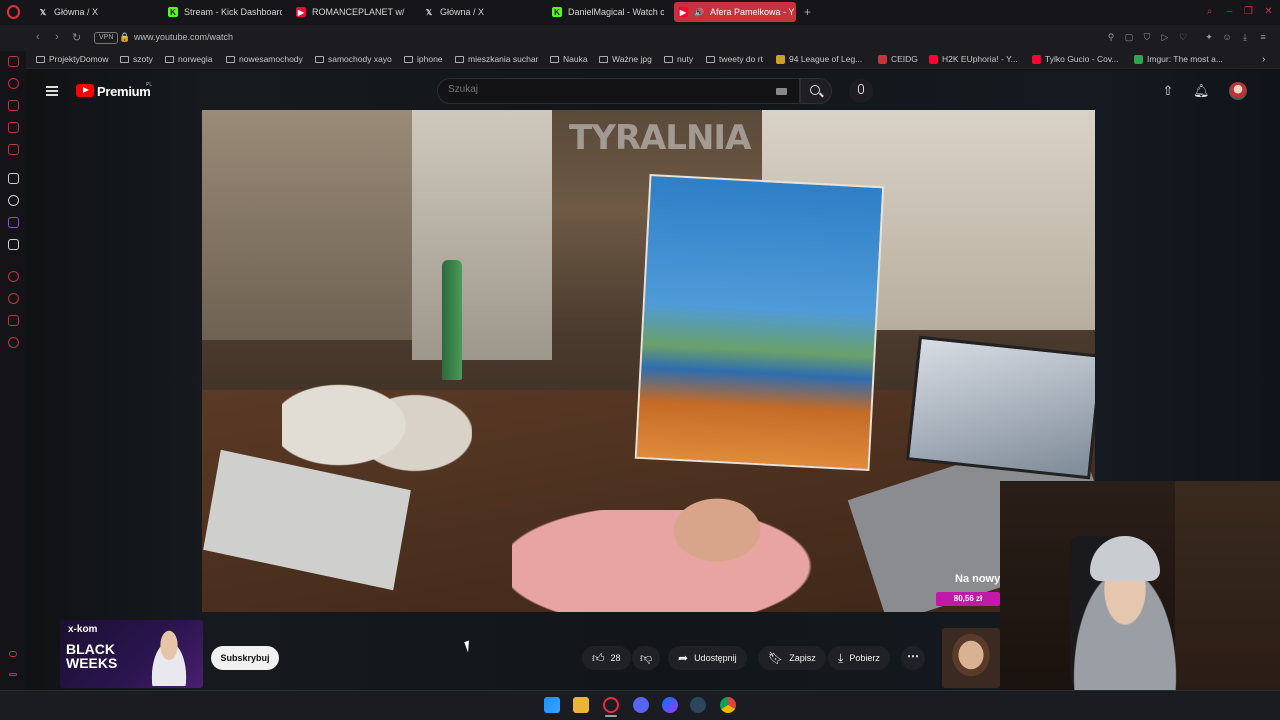 Image resolution: width=1280 pixels, height=720 pixels. I want to click on bookmark-item: mieszkania suchar, so click(496, 59).